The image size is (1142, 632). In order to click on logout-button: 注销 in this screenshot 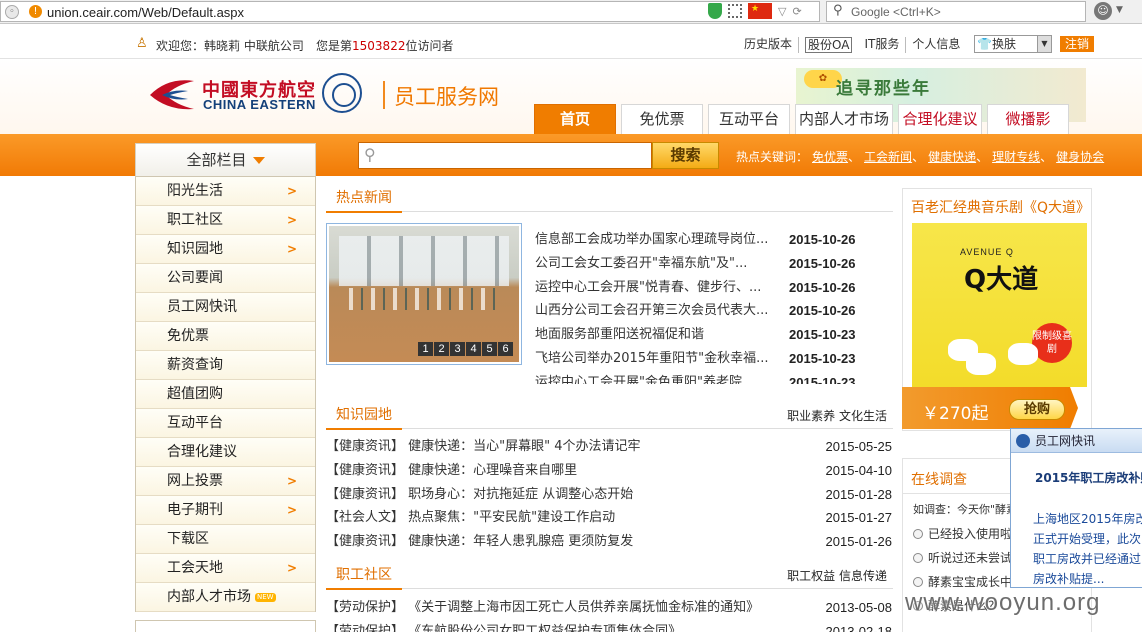, I will do `click(1077, 44)`.